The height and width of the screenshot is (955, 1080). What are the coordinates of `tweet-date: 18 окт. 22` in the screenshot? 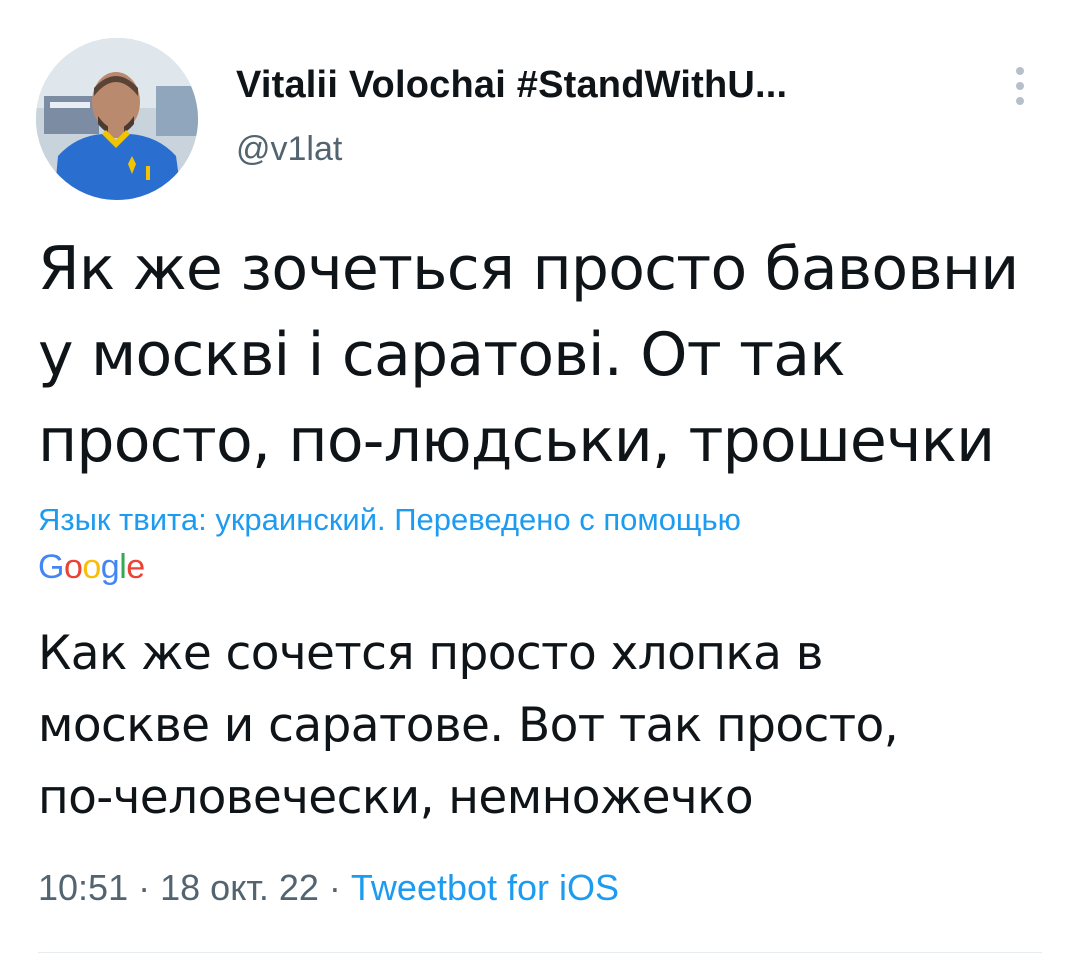 It's located at (239, 887).